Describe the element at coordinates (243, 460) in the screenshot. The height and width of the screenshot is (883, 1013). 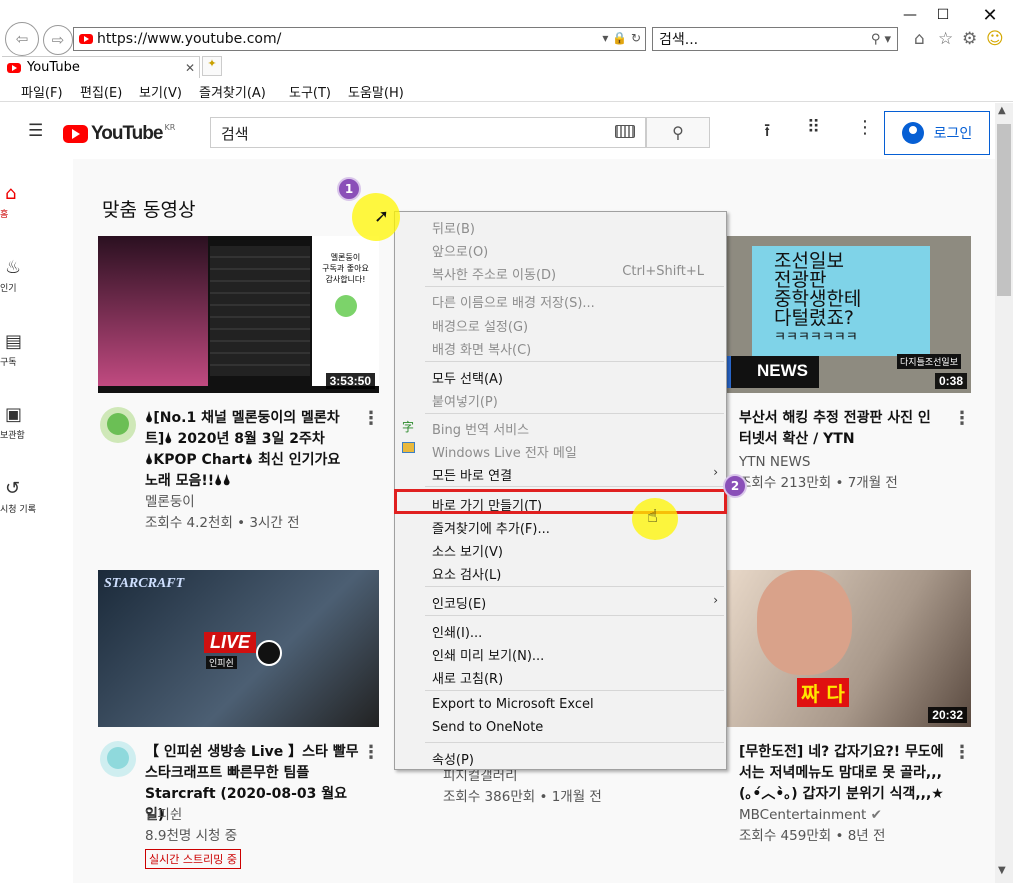
I see `title-line: 🌢KPOP Chart🌢 최신 인기가요` at that location.